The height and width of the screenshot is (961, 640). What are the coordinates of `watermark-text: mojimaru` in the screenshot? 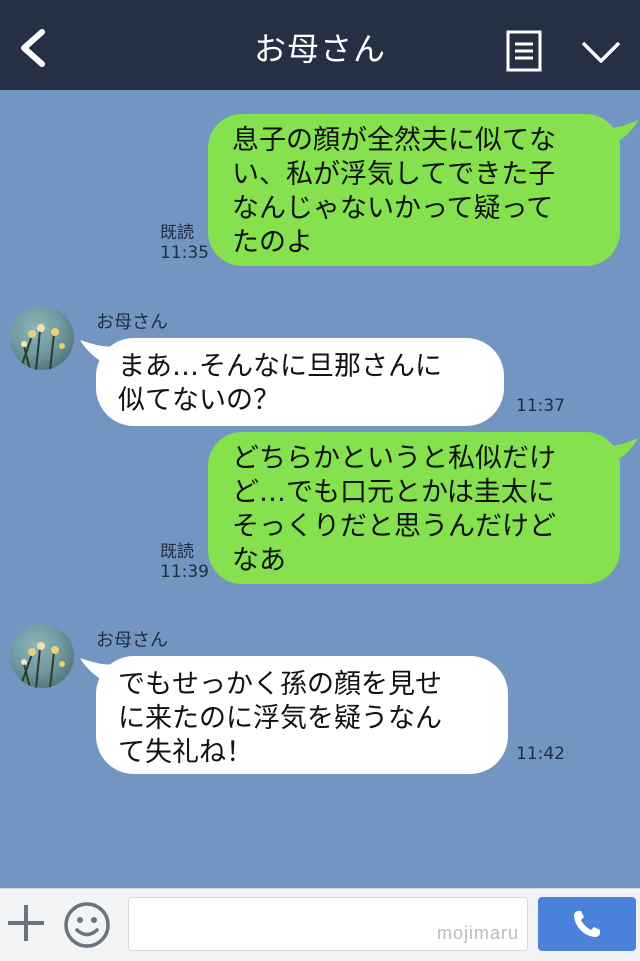 It's located at (477, 933).